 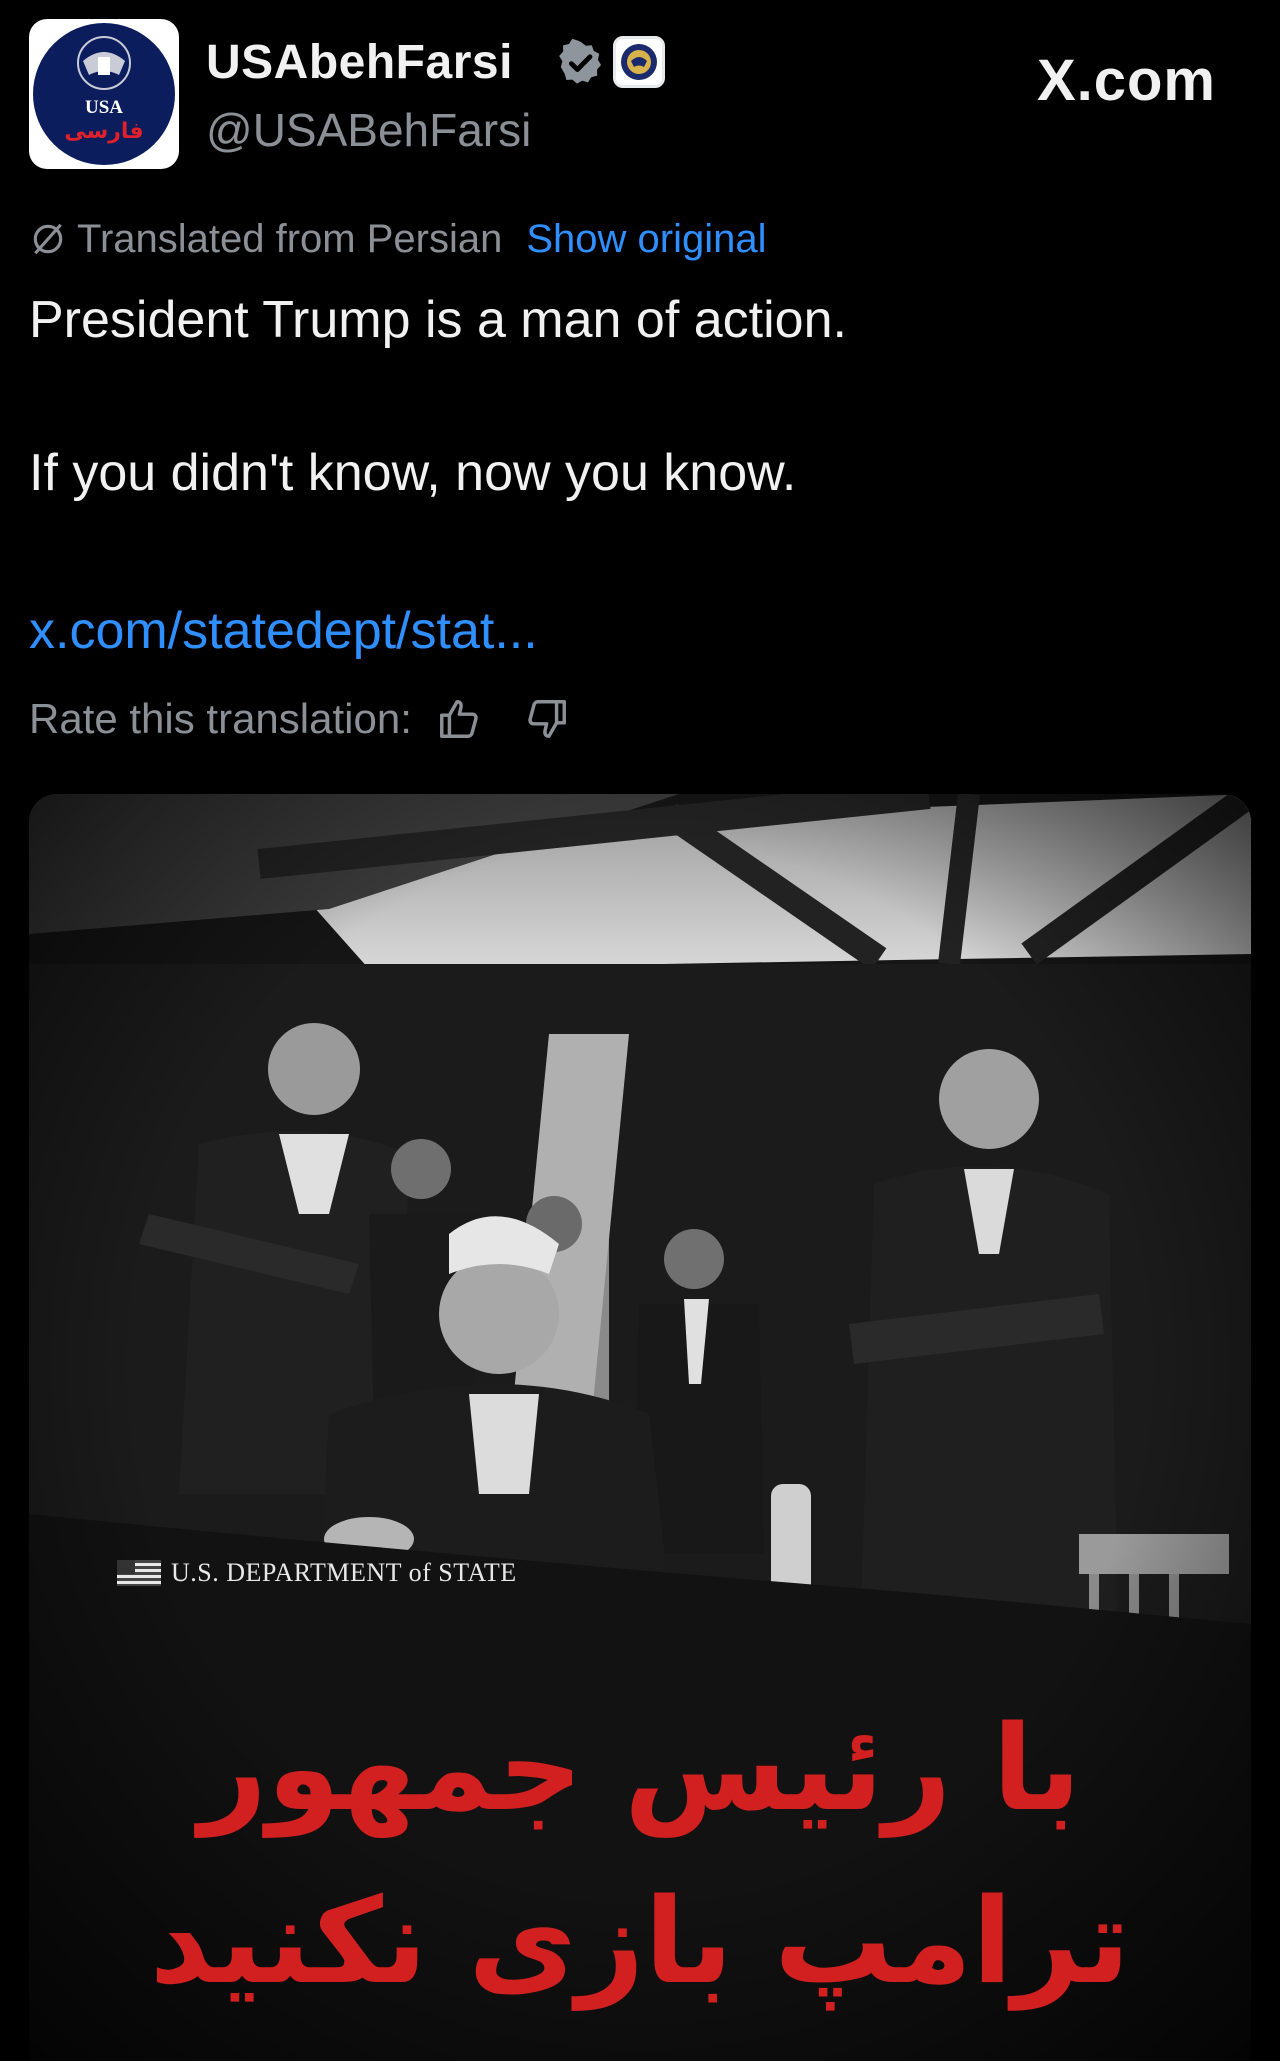 I want to click on tweet-text-line: If you didn't know, now you know., so click(x=413, y=473).